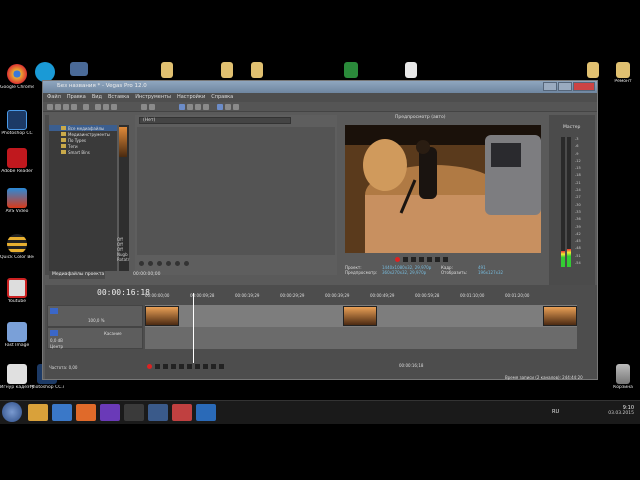  What do you see at coordinates (193, 328) in the screenshot?
I see `playhead-cursor` at bounding box center [193, 328].